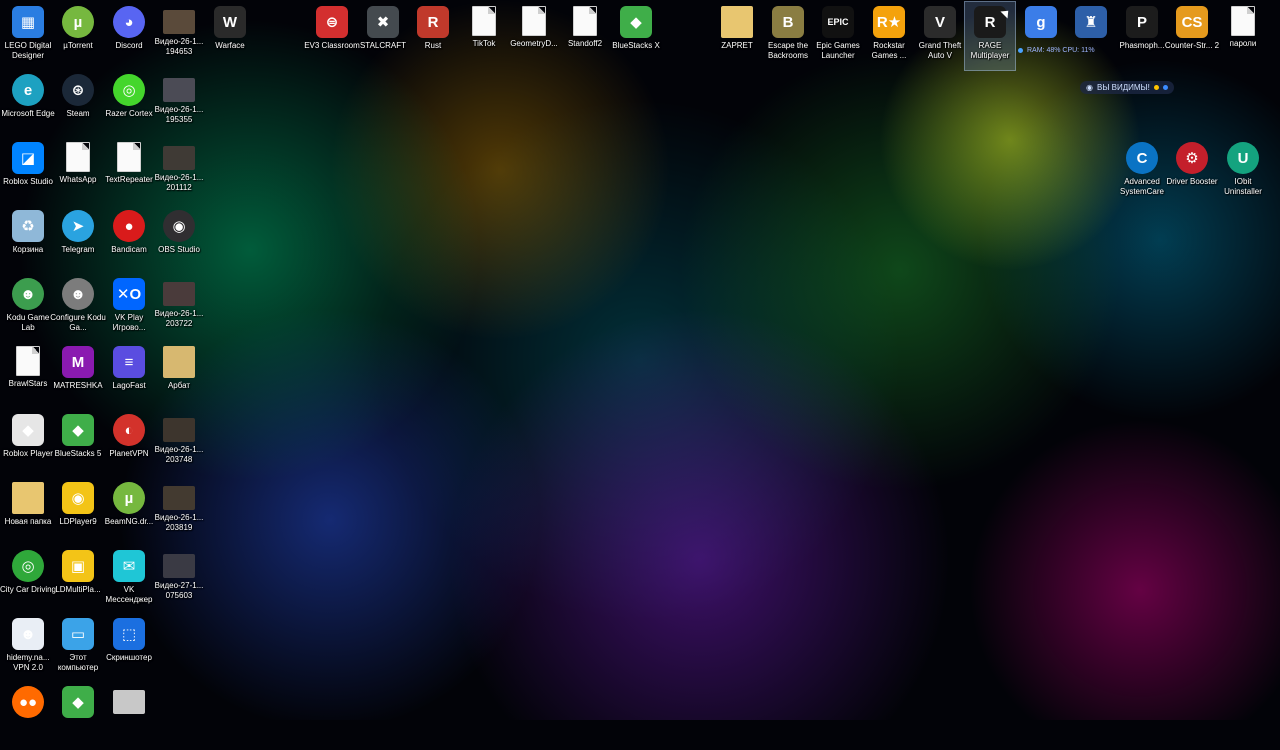  Describe the element at coordinates (129, 172) in the screenshot. I see `desktop-shortcut: TextRepeater` at that location.